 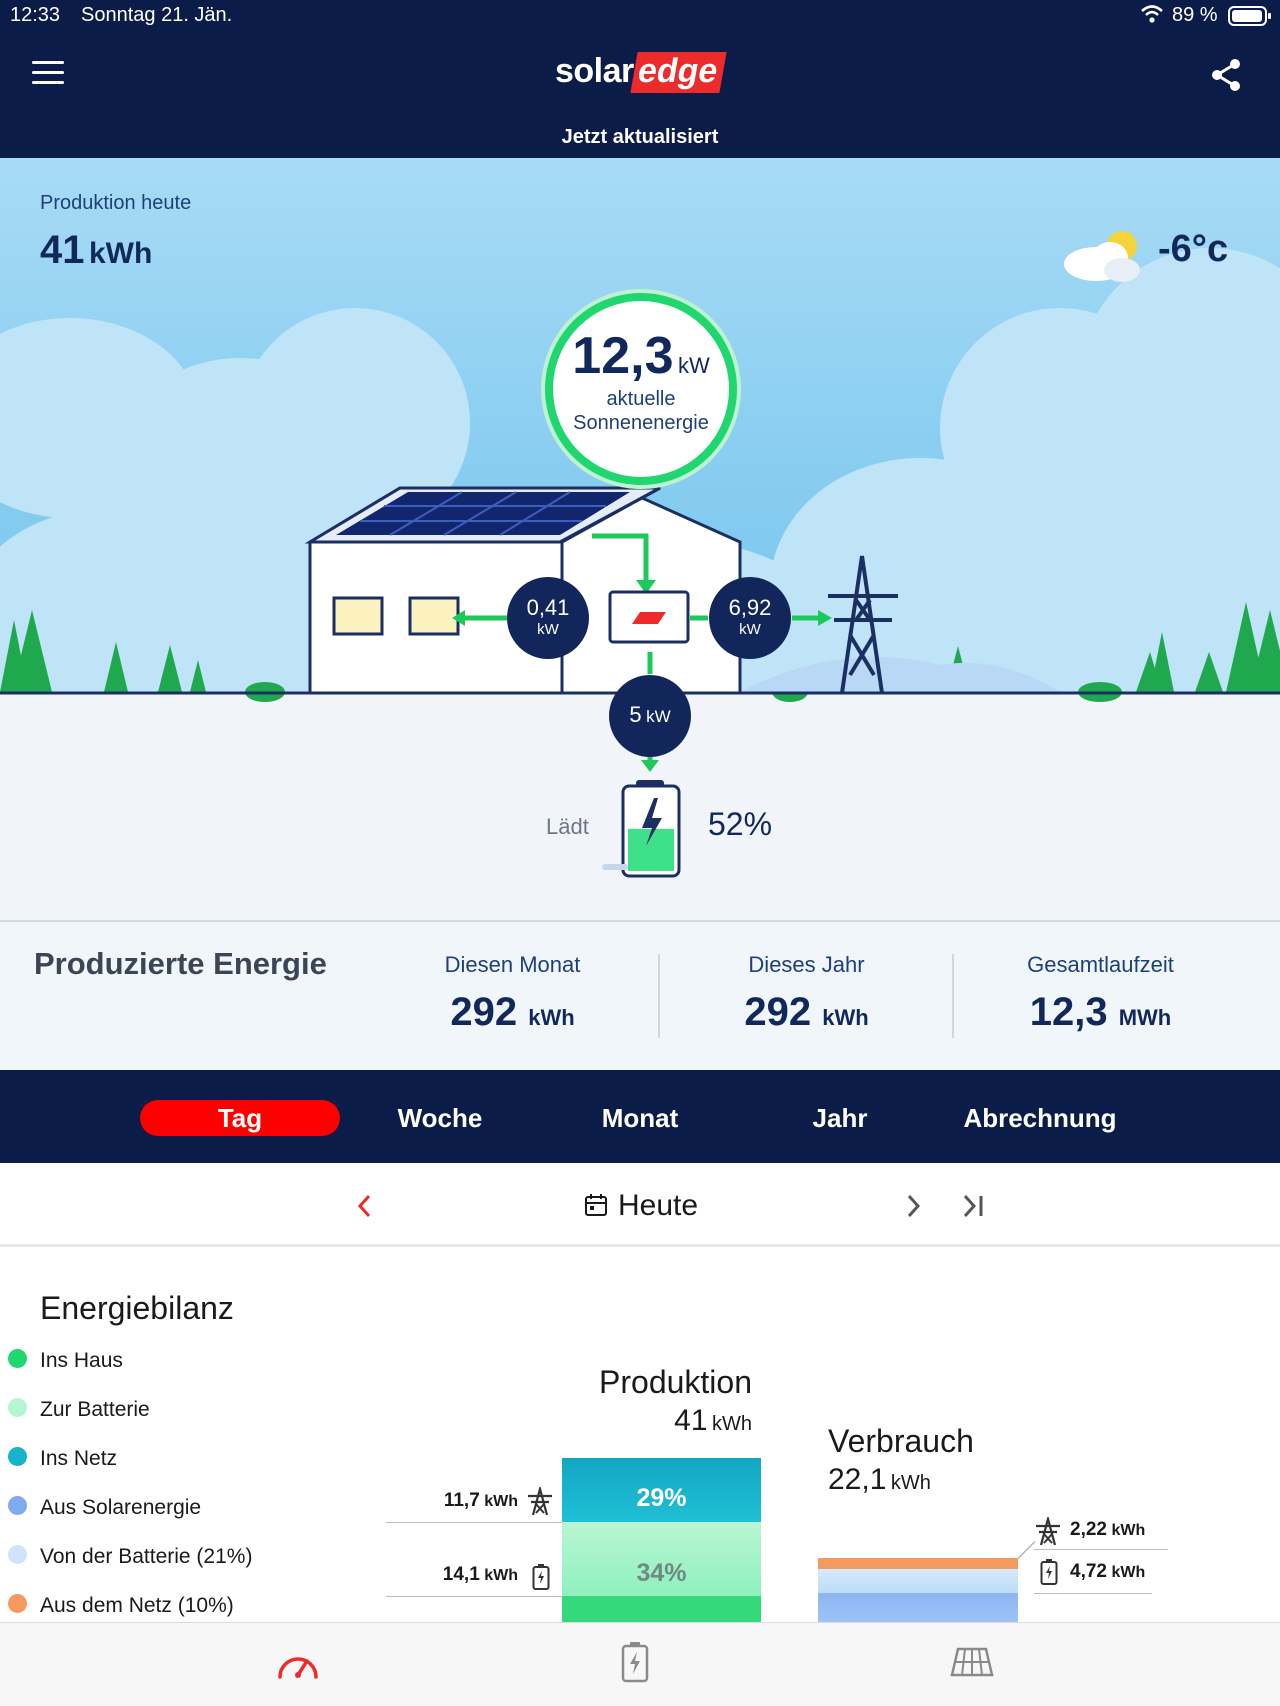 I want to click on legend-dot-battery, so click(x=17, y=1407).